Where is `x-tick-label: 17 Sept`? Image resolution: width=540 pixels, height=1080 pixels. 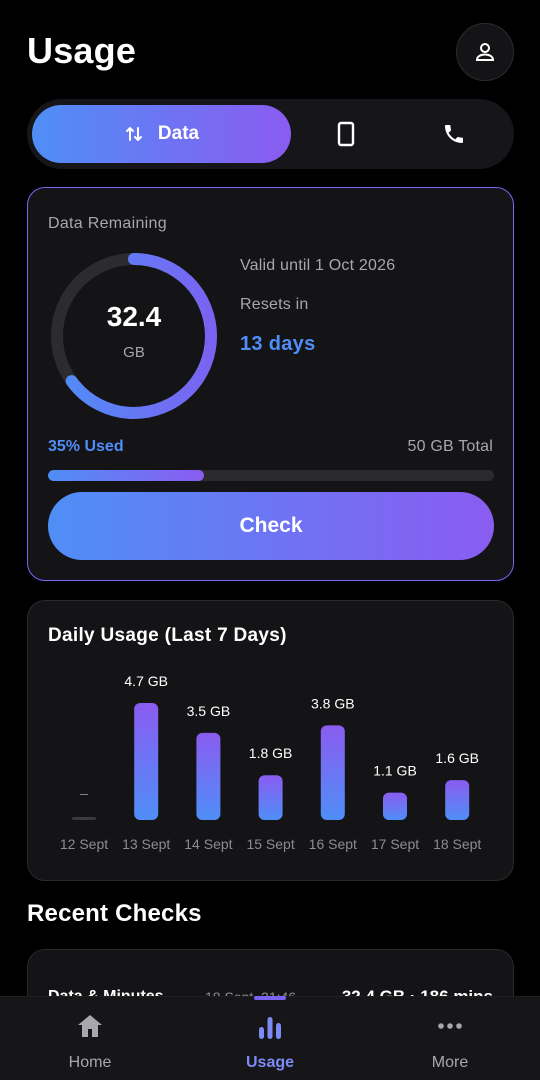 x-tick-label: 17 Sept is located at coordinates (395, 844).